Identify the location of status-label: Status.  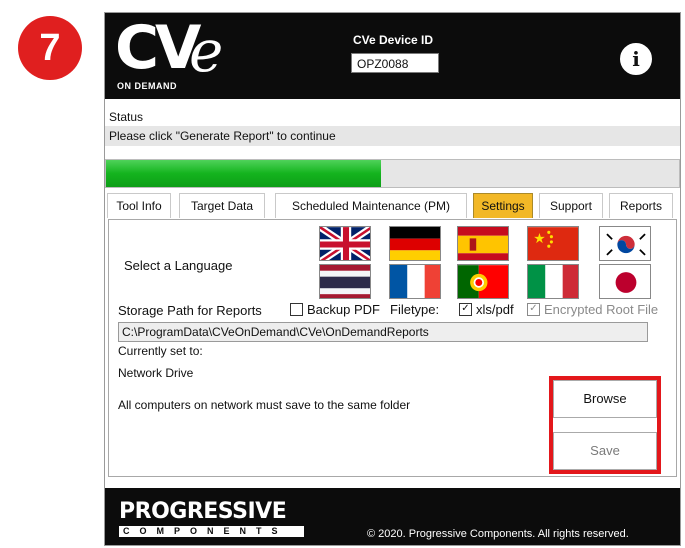
(126, 117).